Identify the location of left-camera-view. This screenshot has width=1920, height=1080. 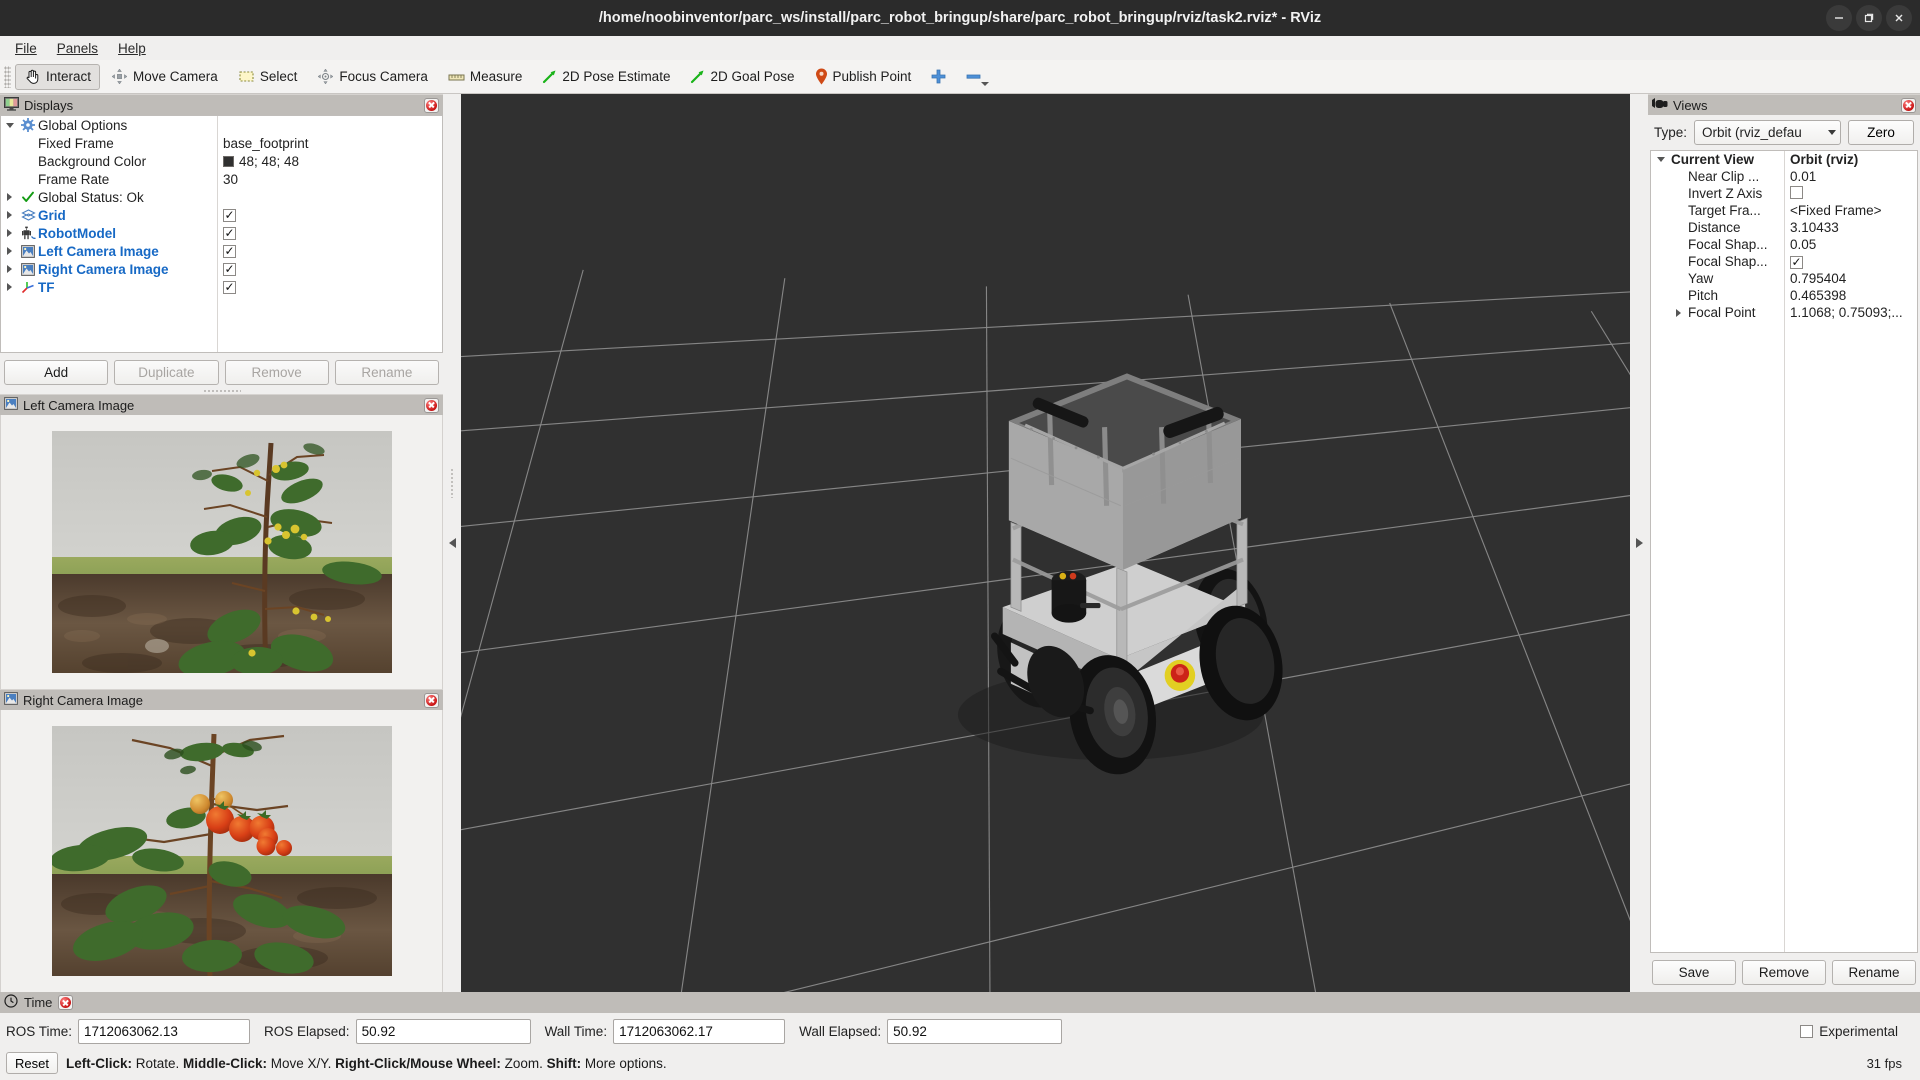
(221, 552).